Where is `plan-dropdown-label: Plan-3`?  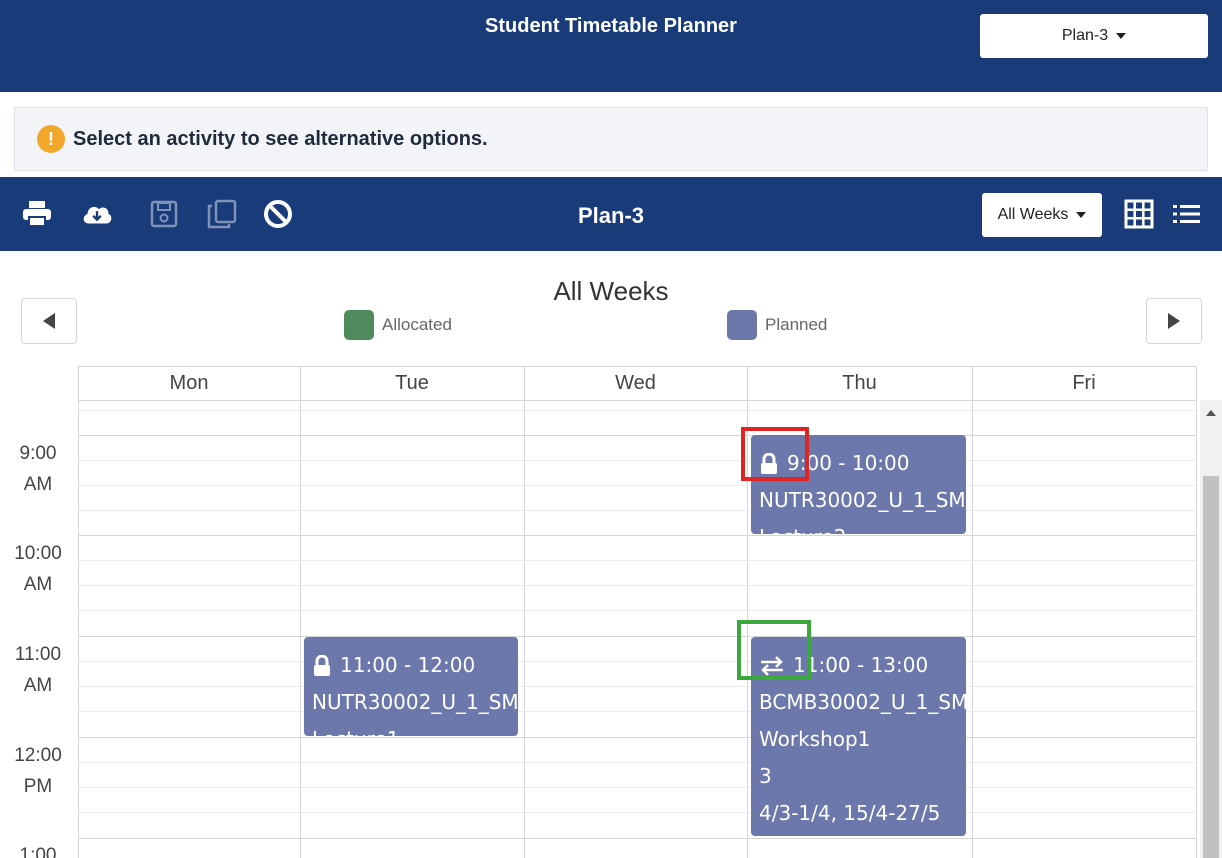
plan-dropdown-label: Plan-3 is located at coordinates (1085, 35).